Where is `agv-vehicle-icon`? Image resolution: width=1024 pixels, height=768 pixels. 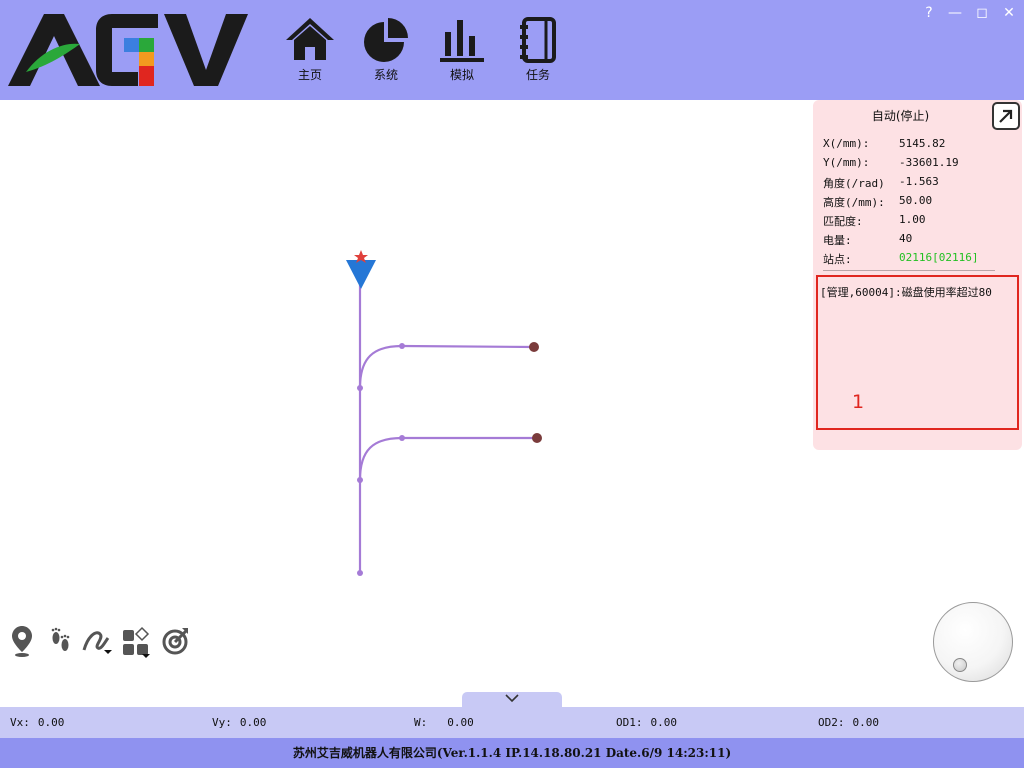 agv-vehicle-icon is located at coordinates (361, 274).